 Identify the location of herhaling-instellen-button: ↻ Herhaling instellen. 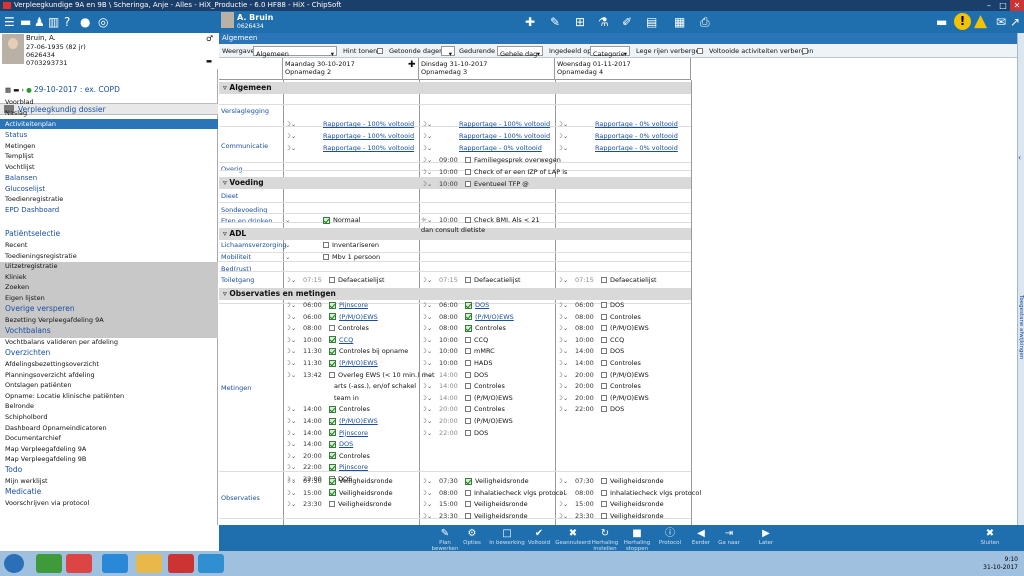
(605, 539).